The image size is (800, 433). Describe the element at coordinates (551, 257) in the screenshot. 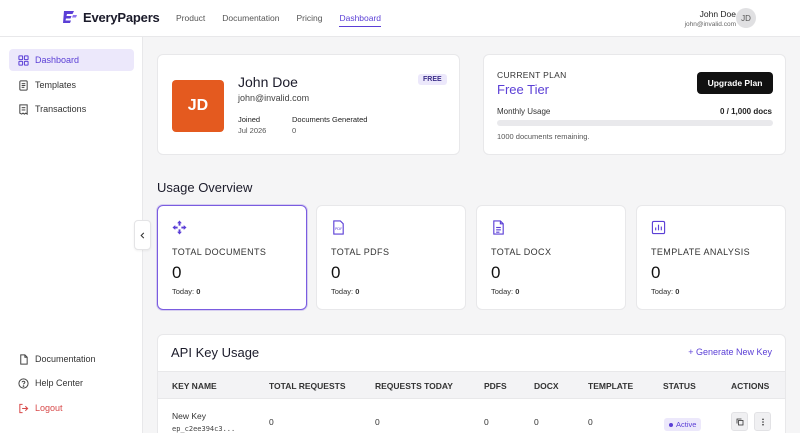

I see `stat-card-total-docx: TOTAL DOCX 0 Today: 0` at that location.